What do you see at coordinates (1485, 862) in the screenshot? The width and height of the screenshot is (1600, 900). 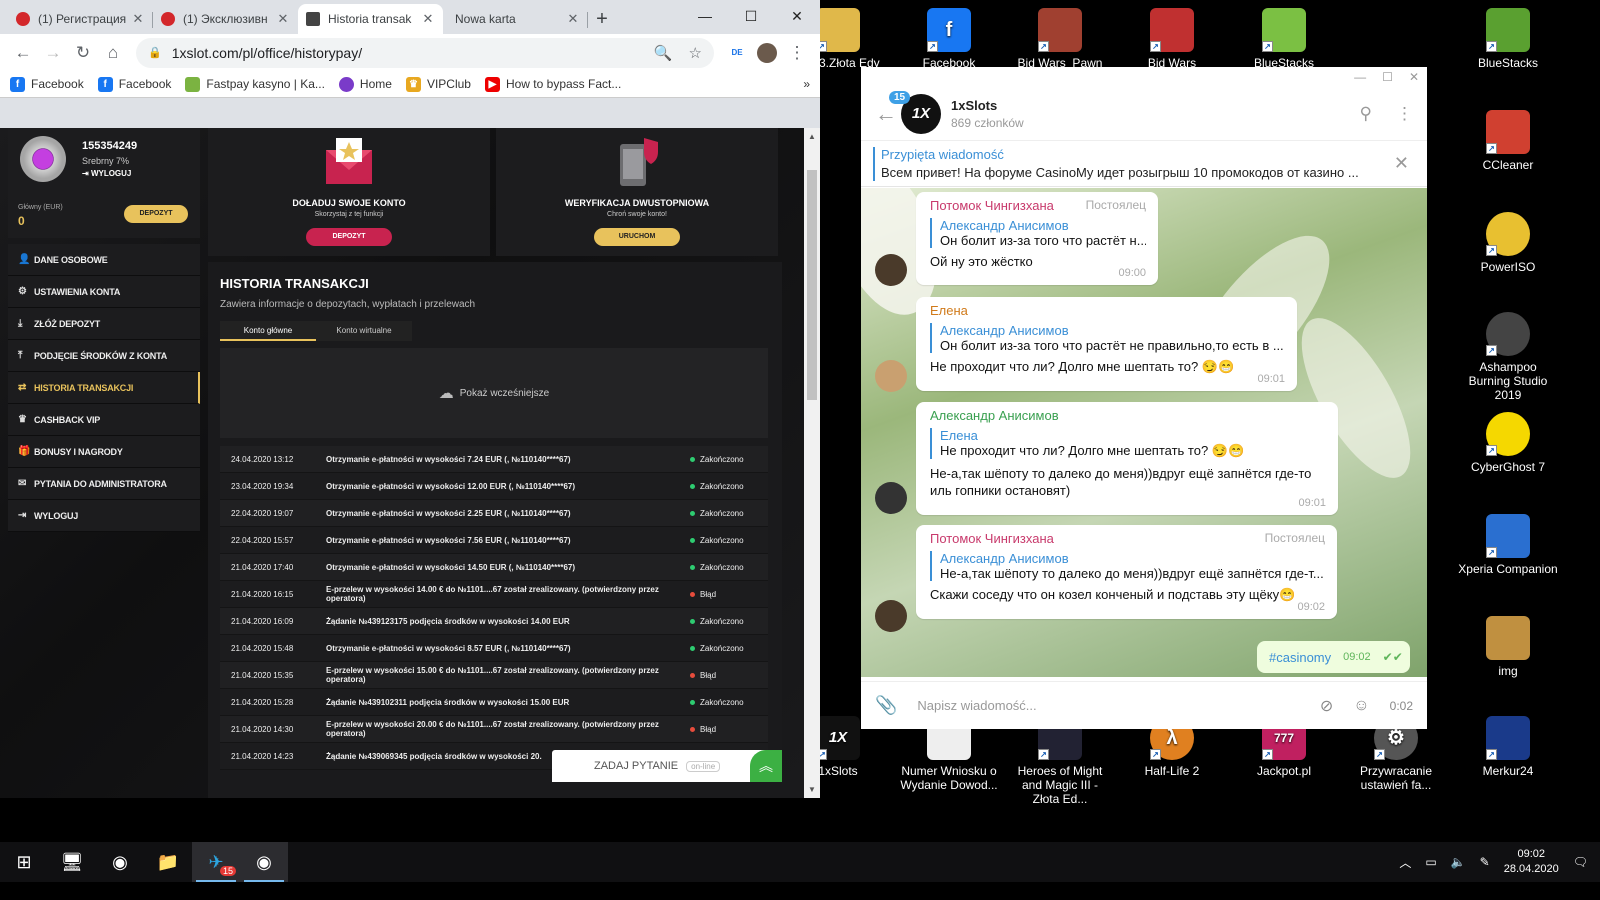 I see `pen-icon: ✎` at bounding box center [1485, 862].